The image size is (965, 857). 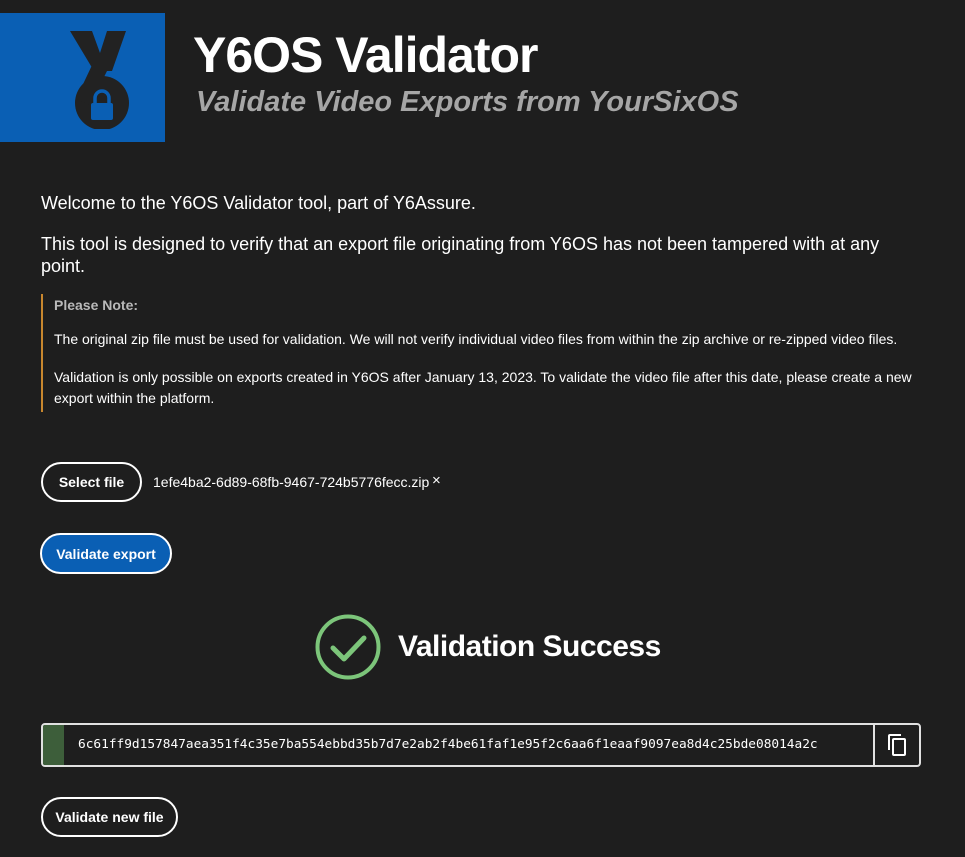 What do you see at coordinates (365, 55) in the screenshot?
I see `app-title: Y6OS Validator` at bounding box center [365, 55].